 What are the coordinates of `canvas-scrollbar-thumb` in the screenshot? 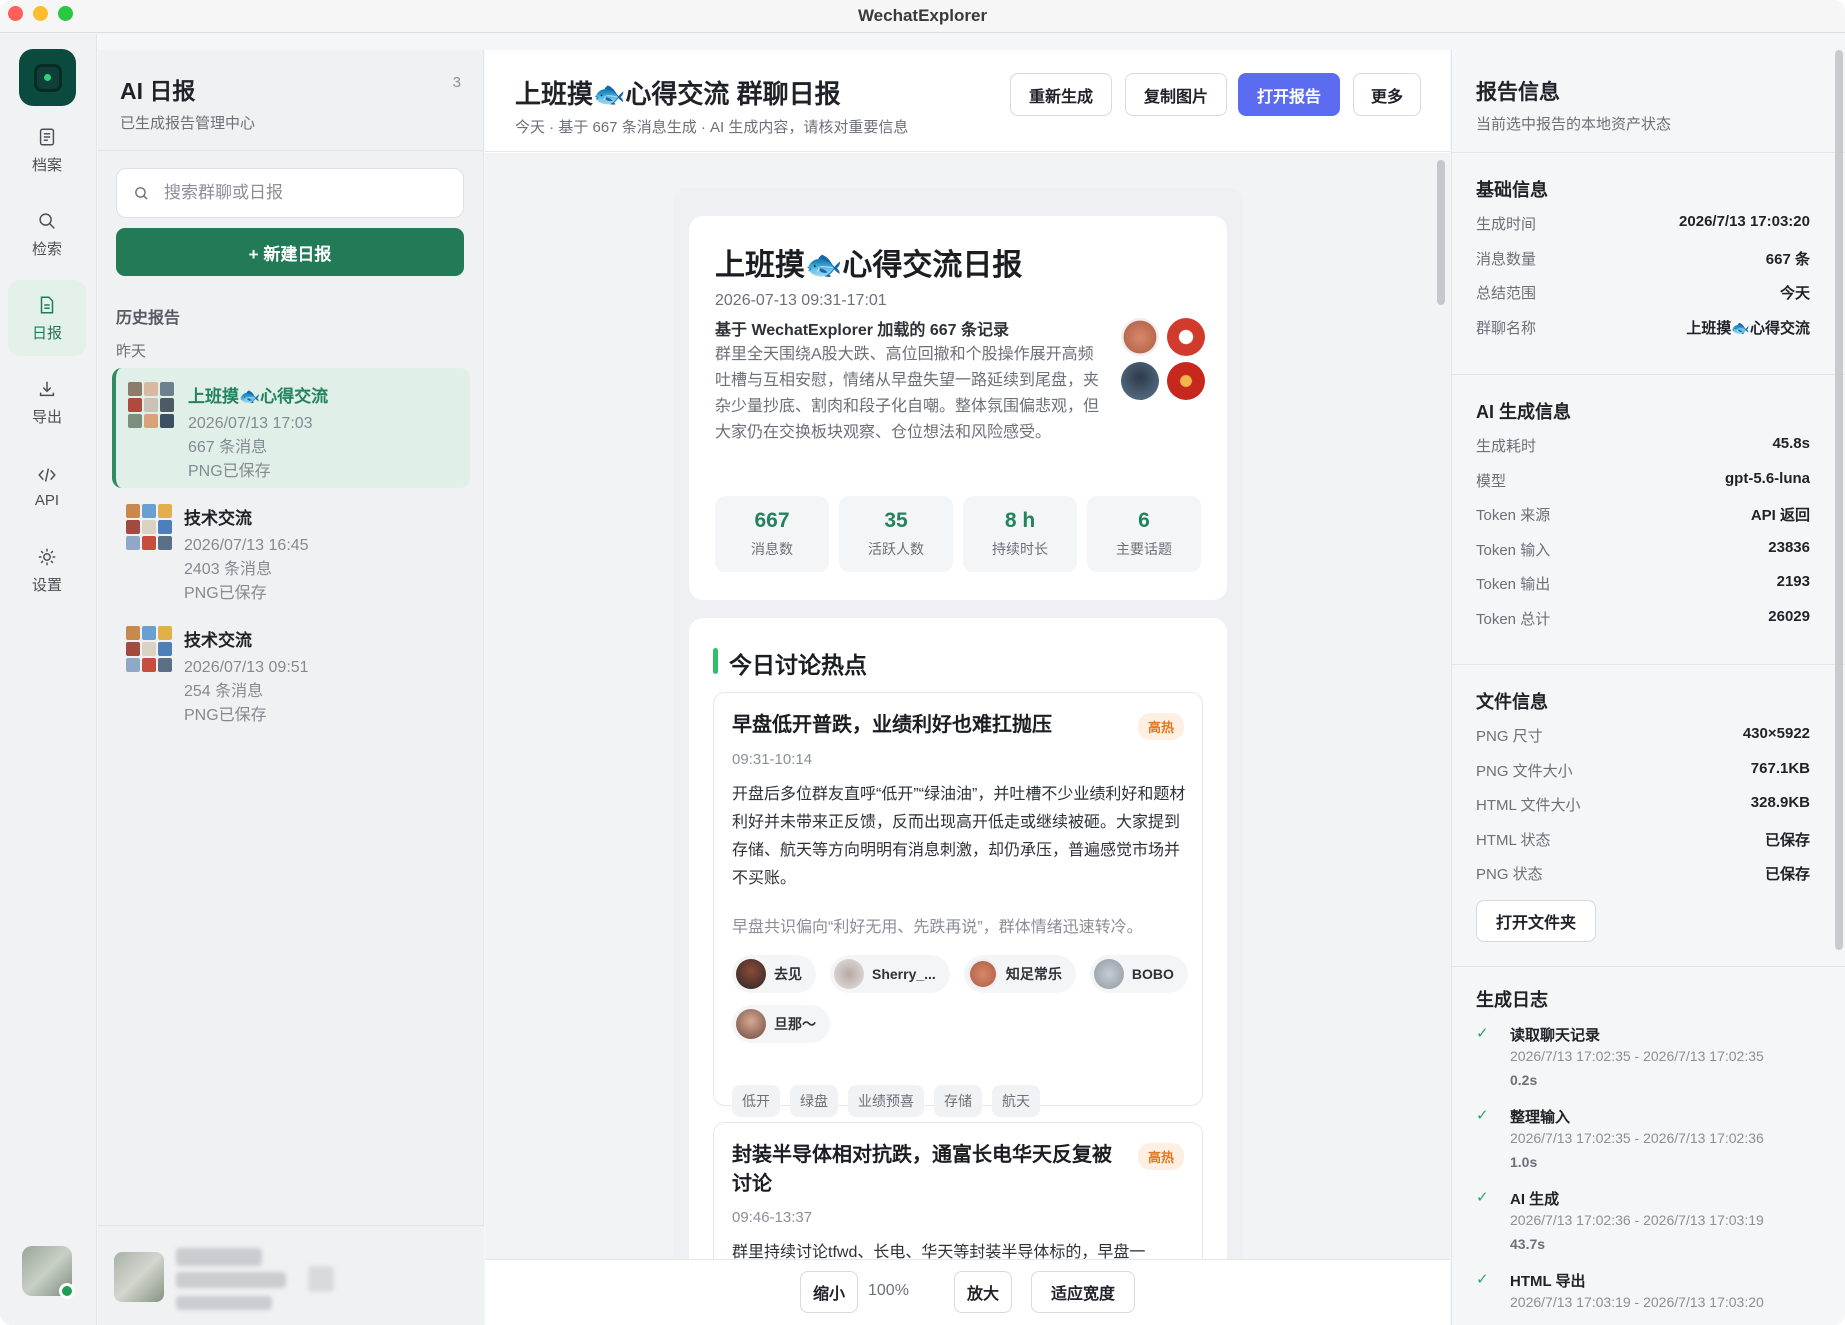 It's located at (1441, 232).